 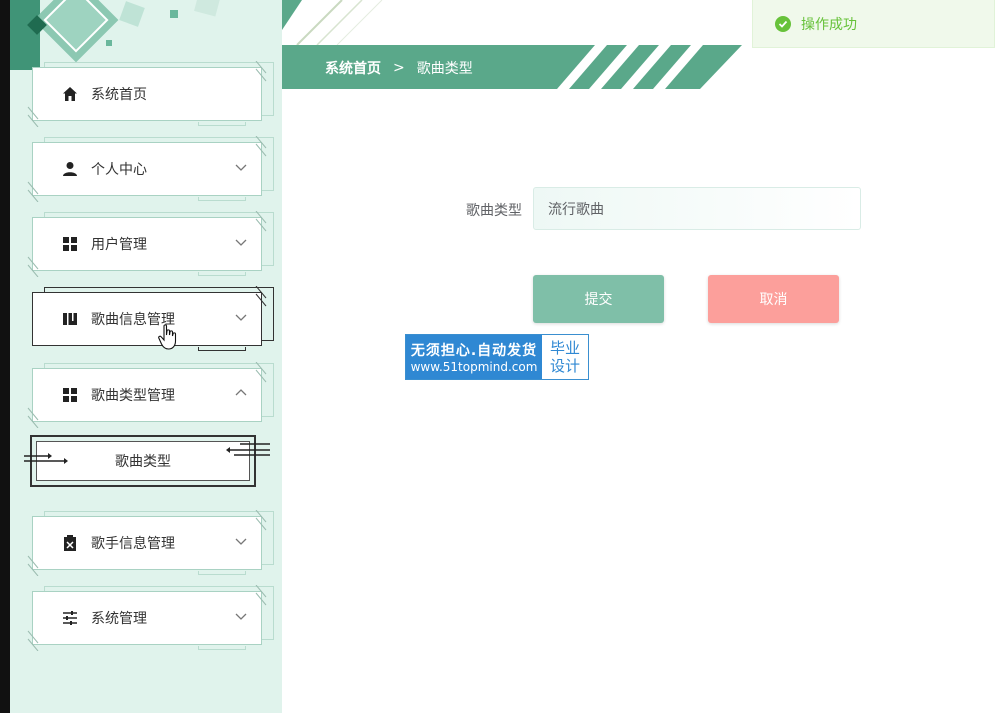 What do you see at coordinates (70, 319) in the screenshot?
I see `book-icon` at bounding box center [70, 319].